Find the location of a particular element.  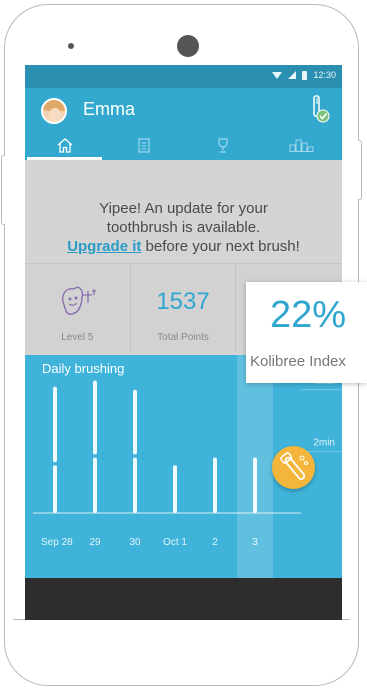

home-icon is located at coordinates (65, 145).